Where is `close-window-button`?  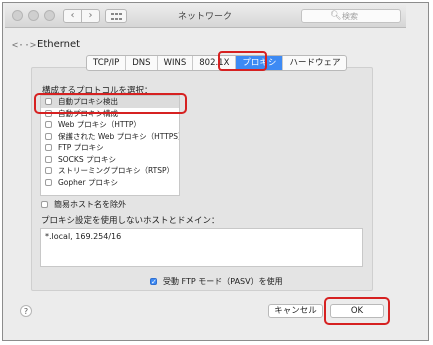
close-window-button is located at coordinates (17, 15).